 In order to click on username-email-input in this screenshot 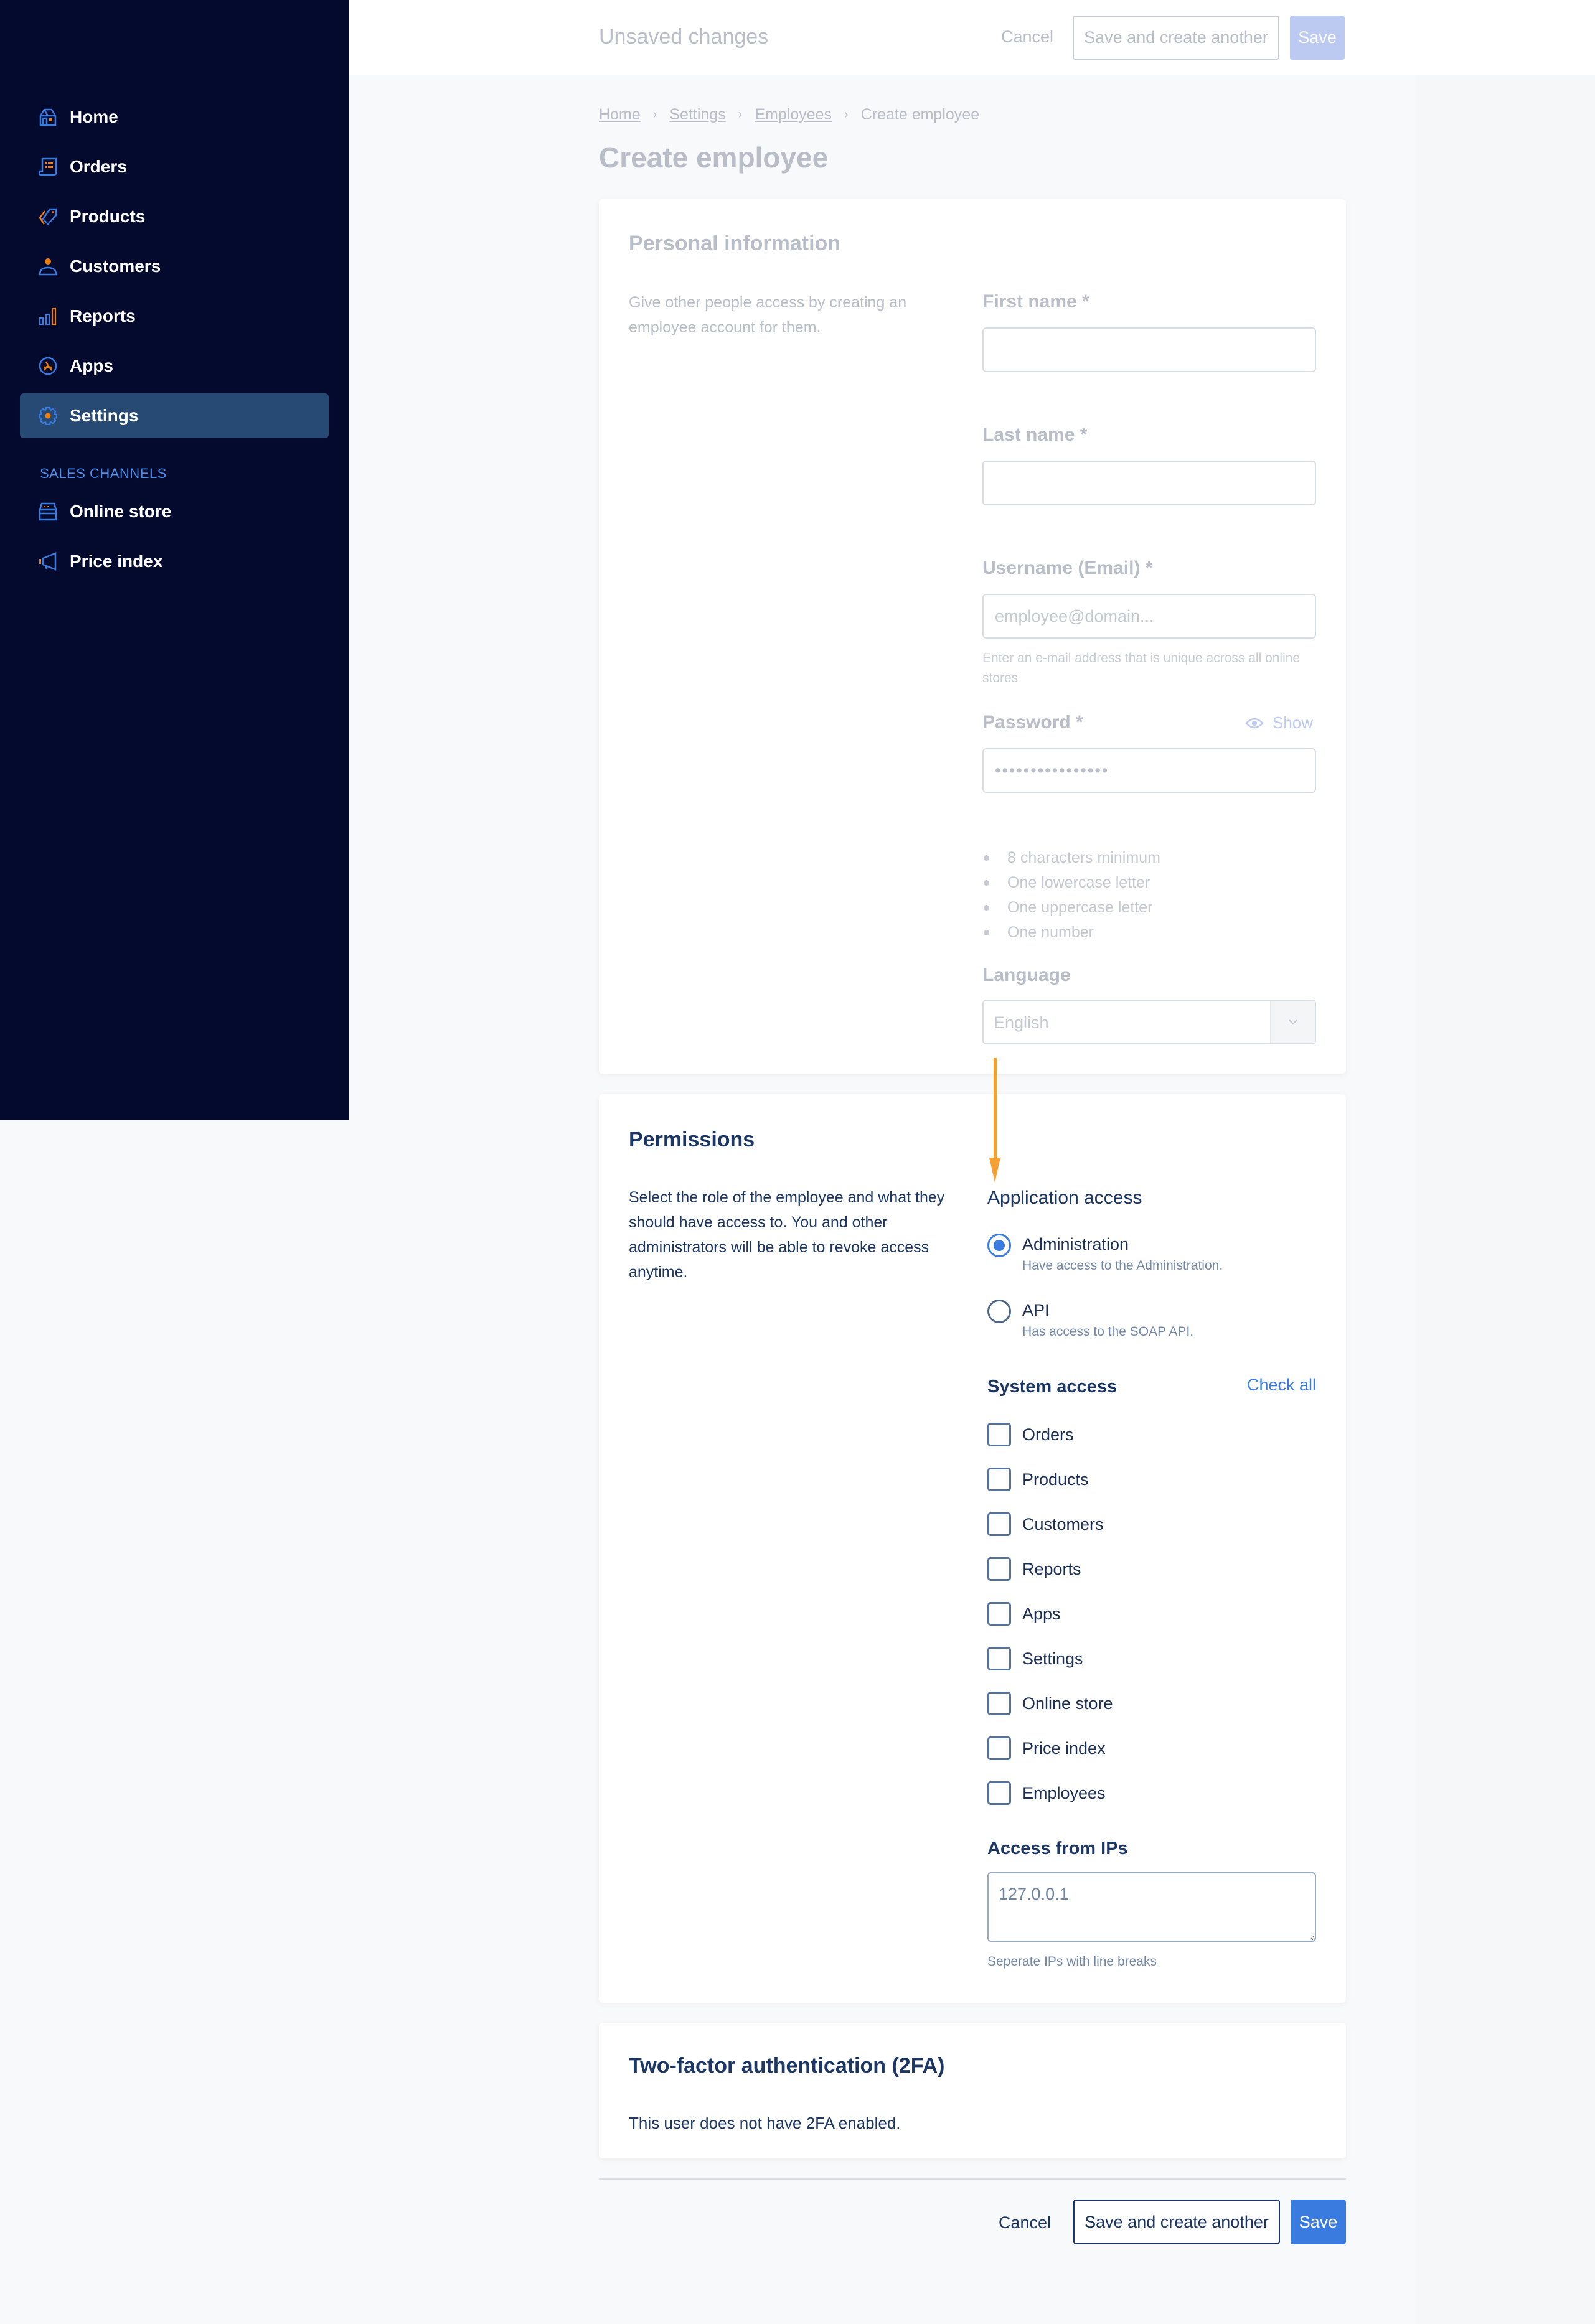, I will do `click(1149, 616)`.